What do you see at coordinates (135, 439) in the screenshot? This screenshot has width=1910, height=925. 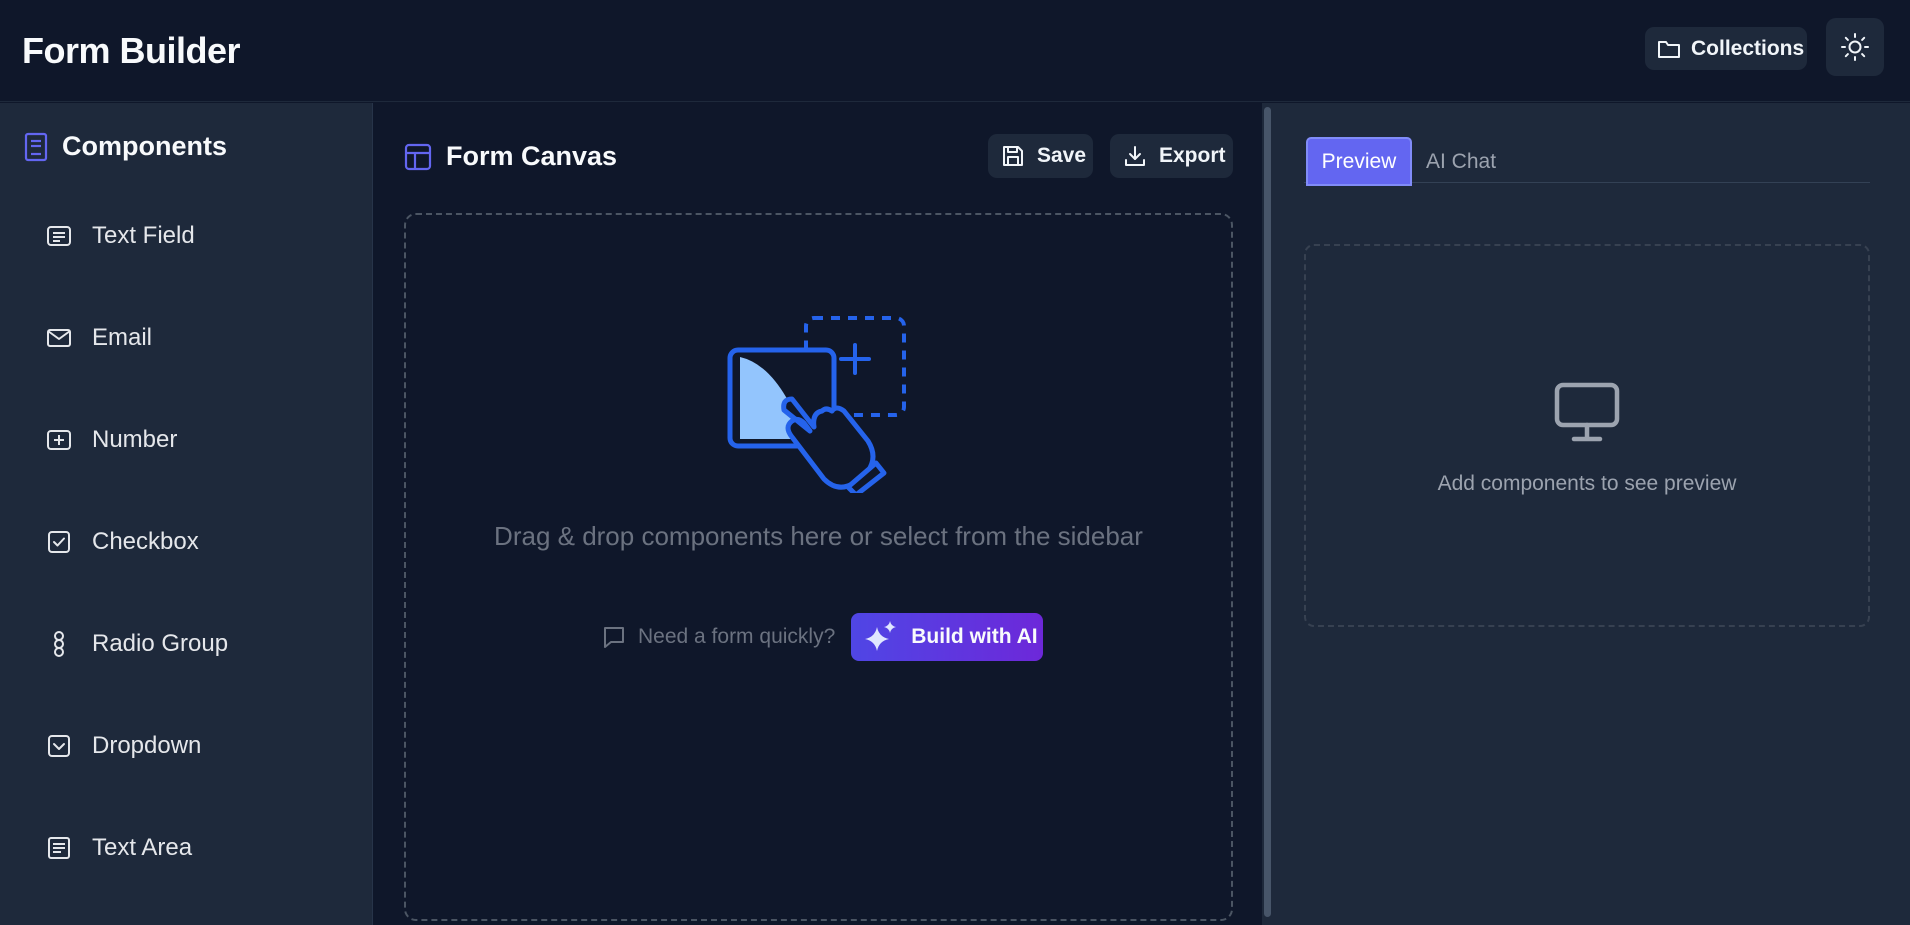 I see `component-label: Number` at bounding box center [135, 439].